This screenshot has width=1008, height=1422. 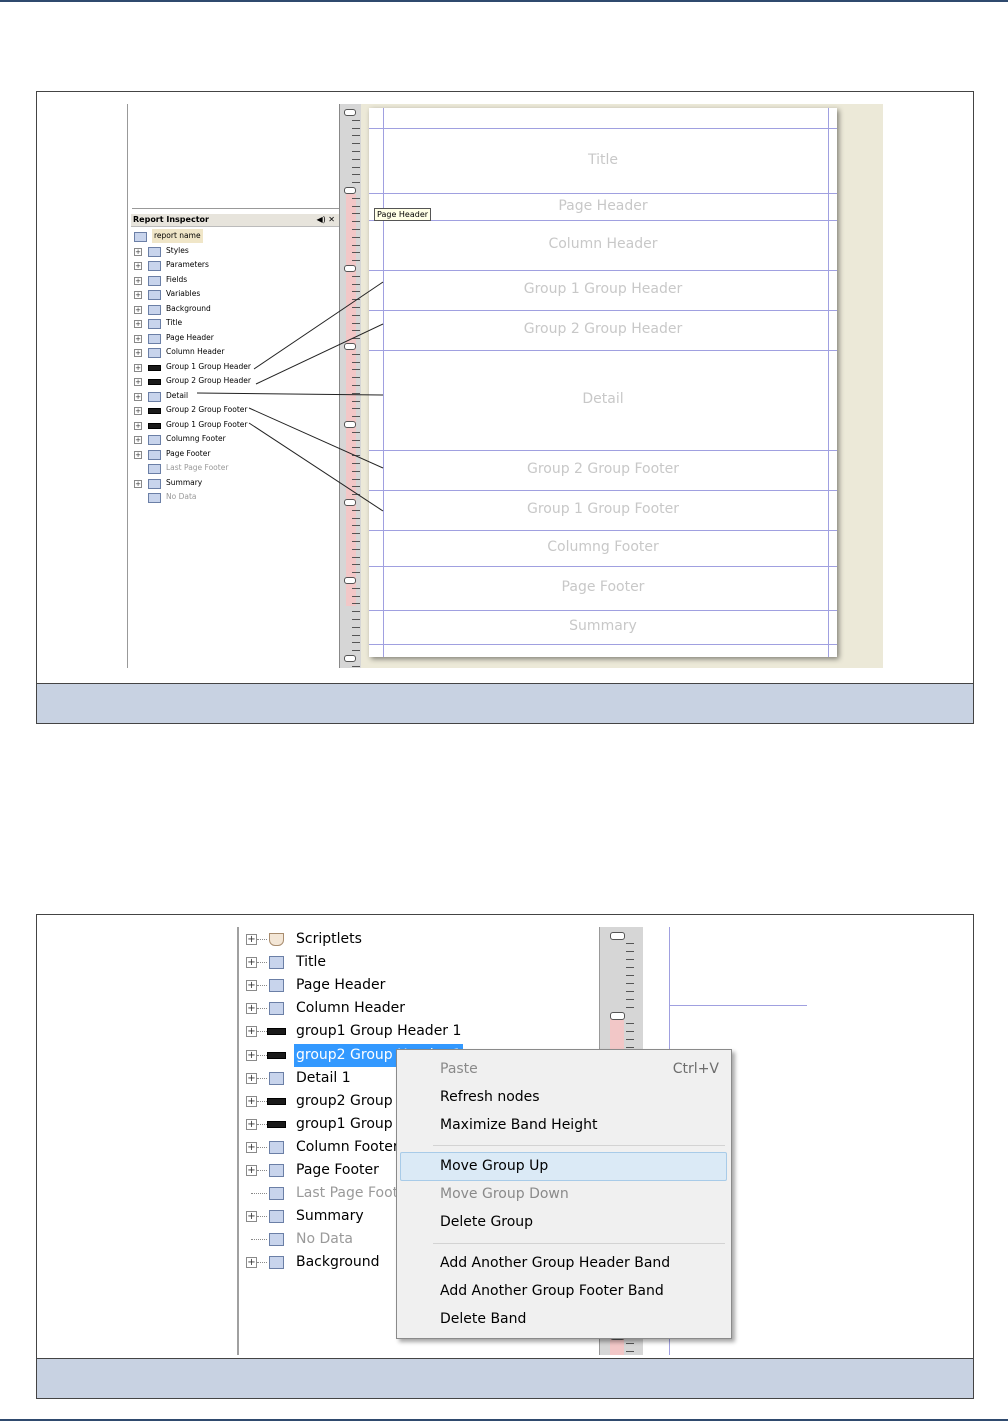 What do you see at coordinates (504, 1194) in the screenshot?
I see `menu-item-label: Move Group Down` at bounding box center [504, 1194].